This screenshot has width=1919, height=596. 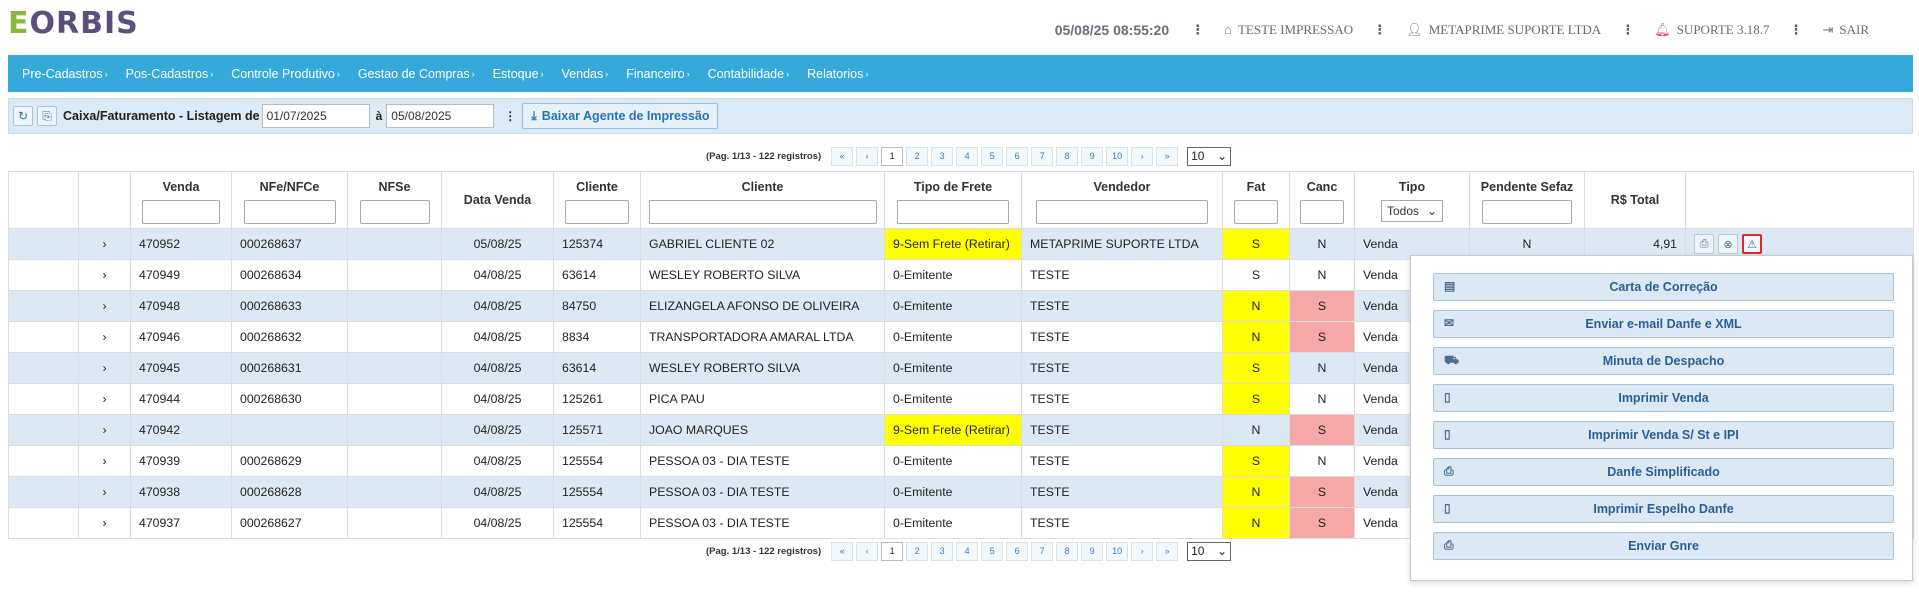 I want to click on cell-nfe-link: 000268629, so click(x=289, y=461).